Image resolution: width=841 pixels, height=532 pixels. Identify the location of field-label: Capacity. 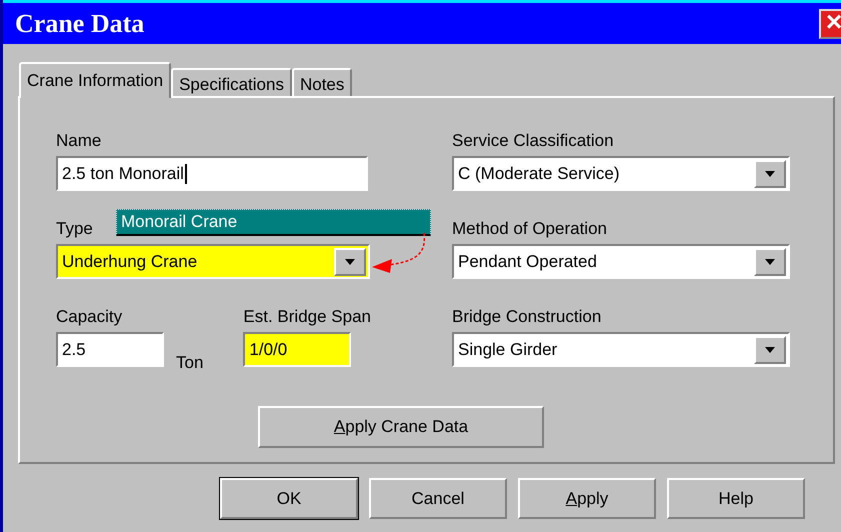
(89, 317).